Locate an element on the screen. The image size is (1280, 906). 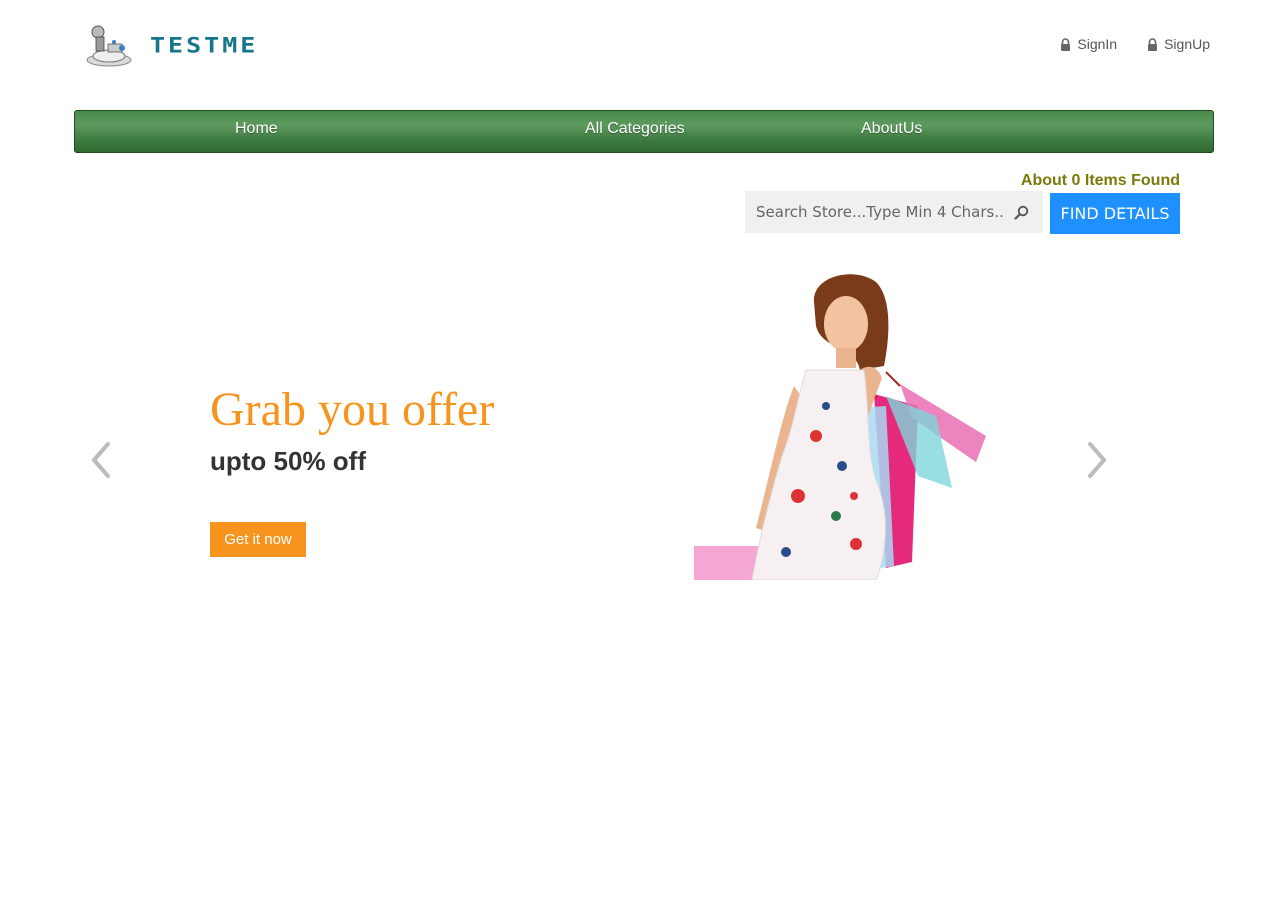
main-navbar: Home All Categories AboutUs is located at coordinates (644, 131).